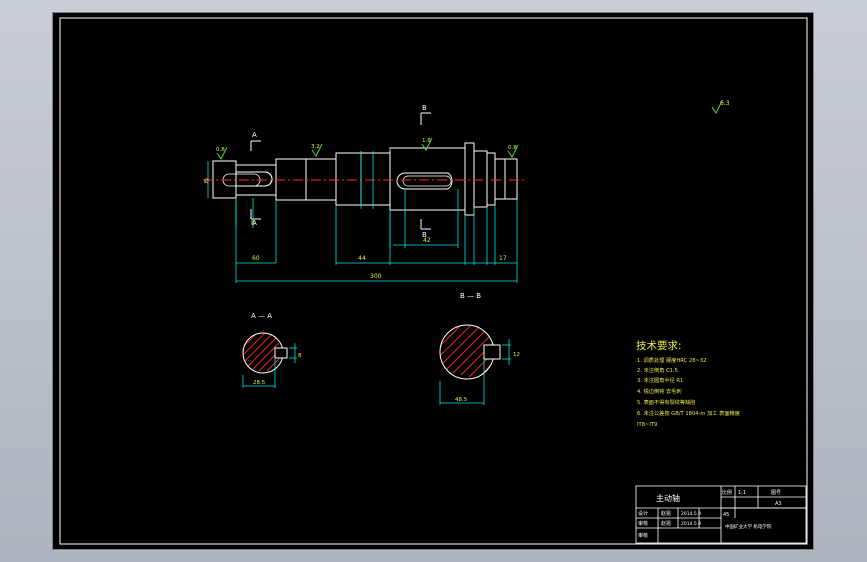  Describe the element at coordinates (470, 296) in the screenshot. I see `section-bb-title: B — B` at that location.